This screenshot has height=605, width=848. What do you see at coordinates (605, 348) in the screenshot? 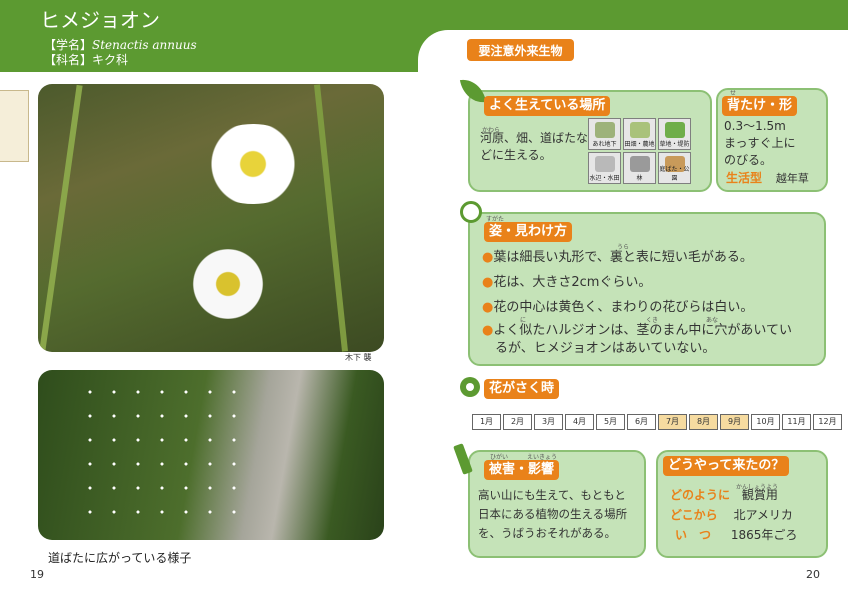
I see `appearance-bullet-5: るが、ヒメジョオンはあいていない。` at bounding box center [605, 348].